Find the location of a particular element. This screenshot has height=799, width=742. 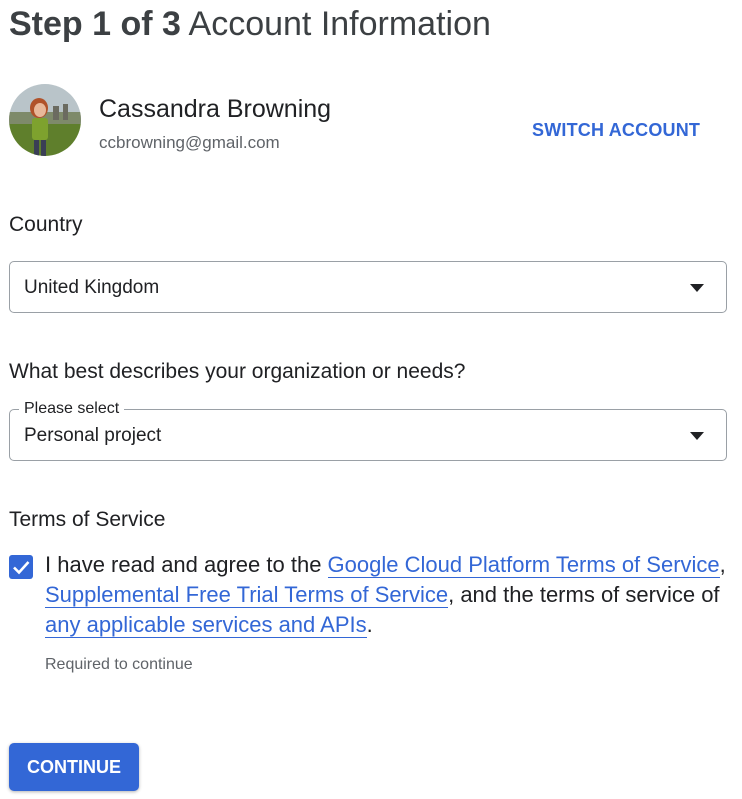

checkmark-icon is located at coordinates (21, 568).